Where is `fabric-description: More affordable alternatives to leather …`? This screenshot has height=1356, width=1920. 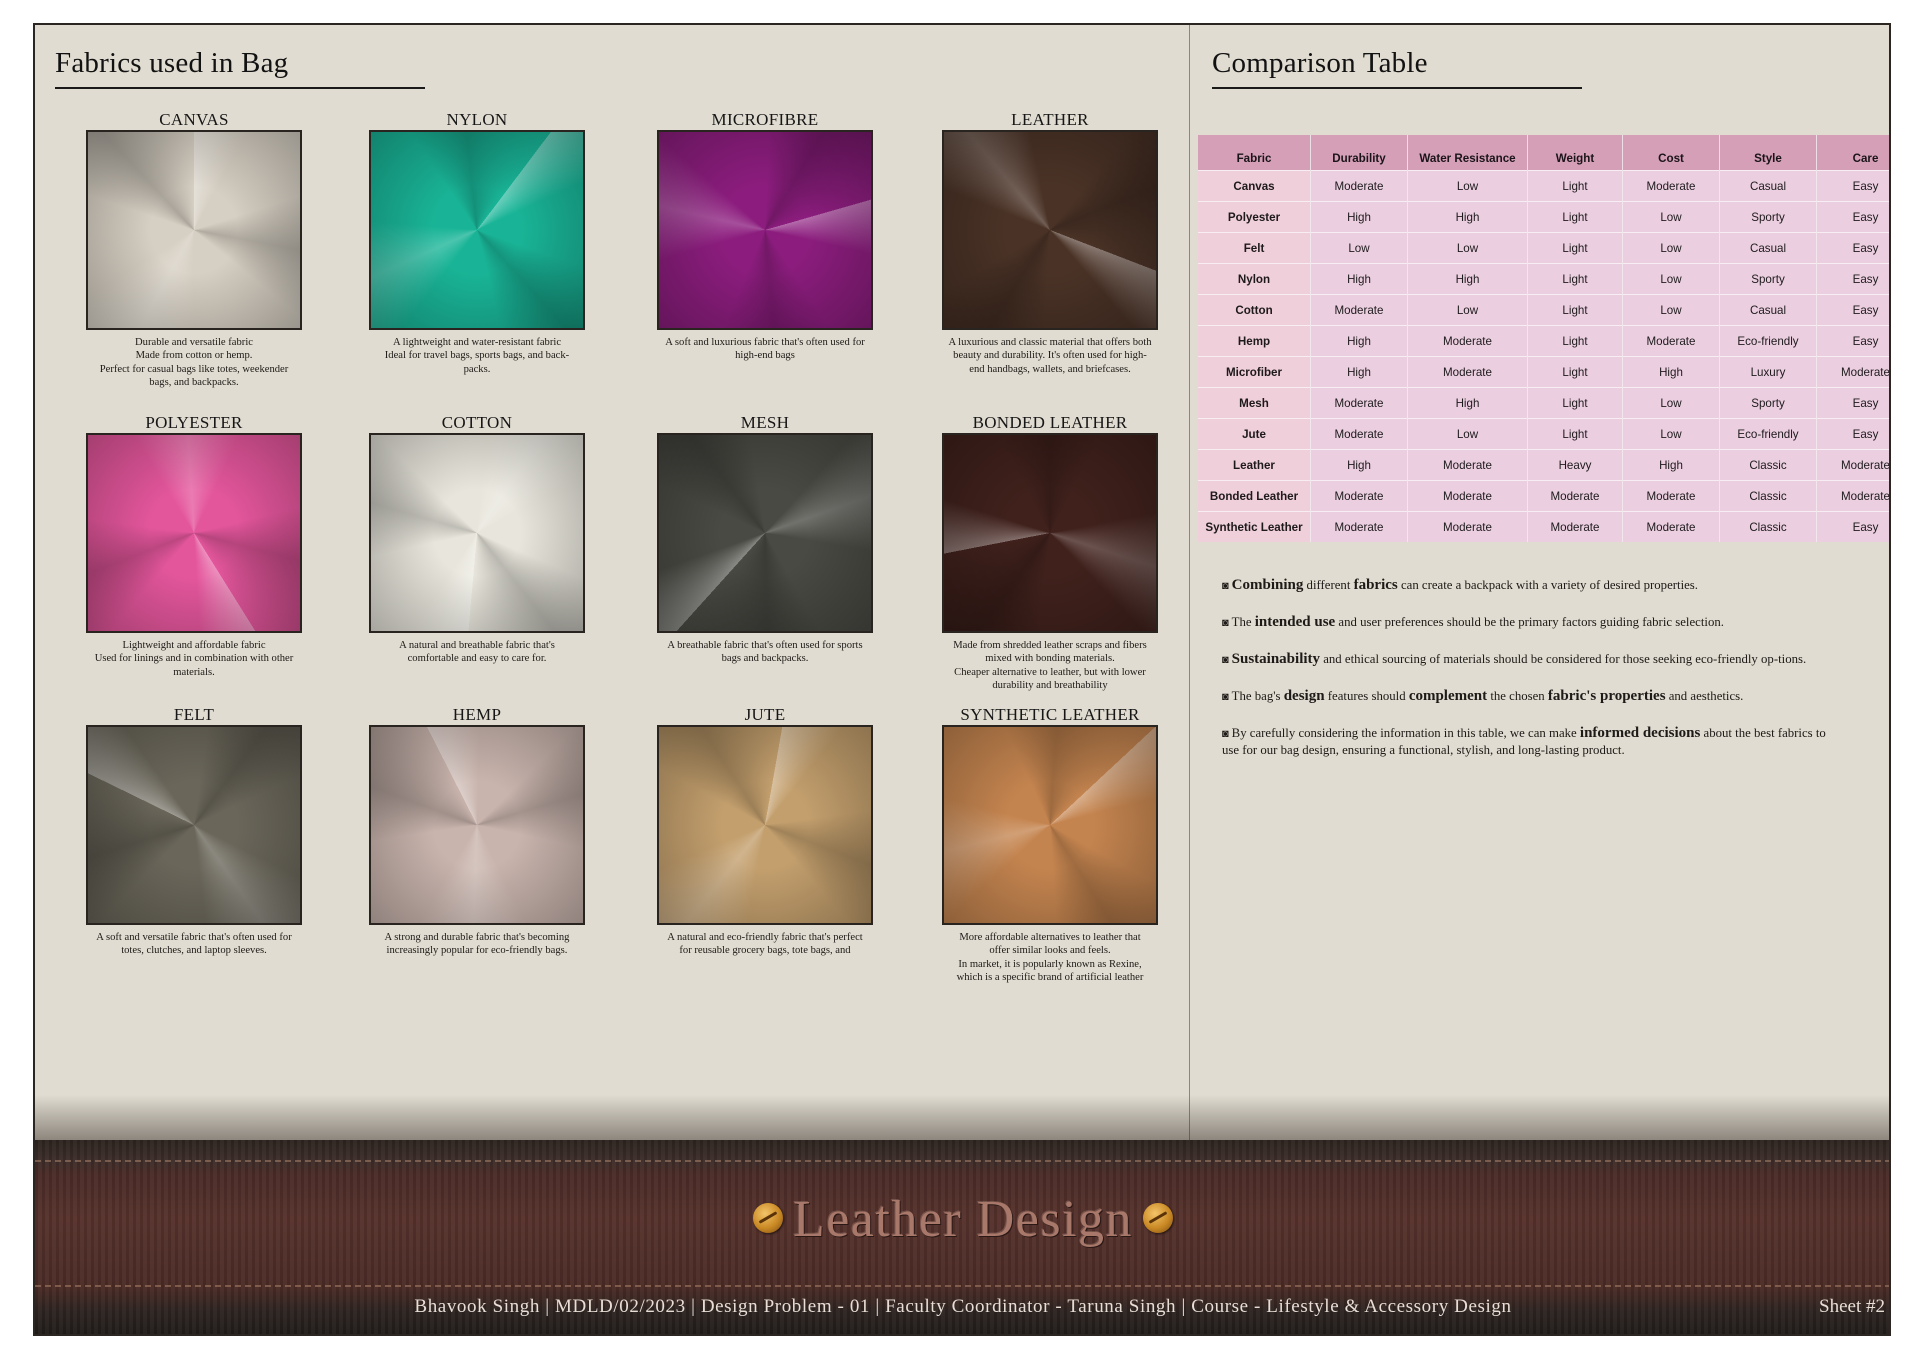 fabric-description: More affordable alternatives to leather … is located at coordinates (1050, 958).